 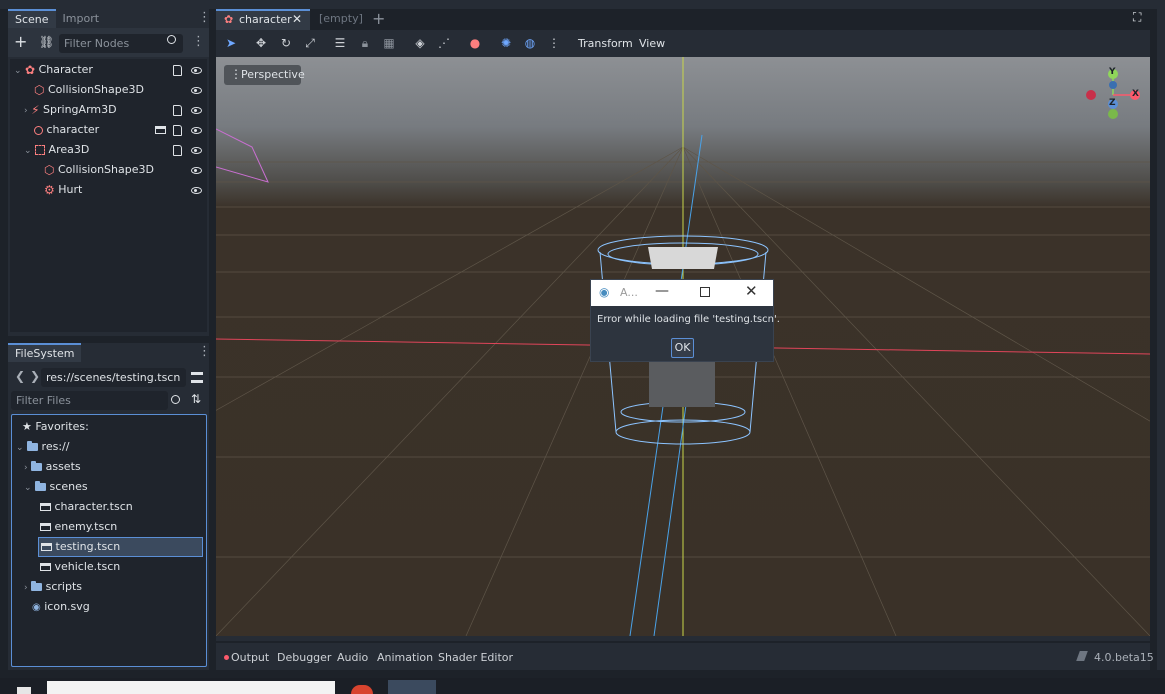 What do you see at coordinates (20, 376) in the screenshot?
I see `nav-back-icon: ❮` at bounding box center [20, 376].